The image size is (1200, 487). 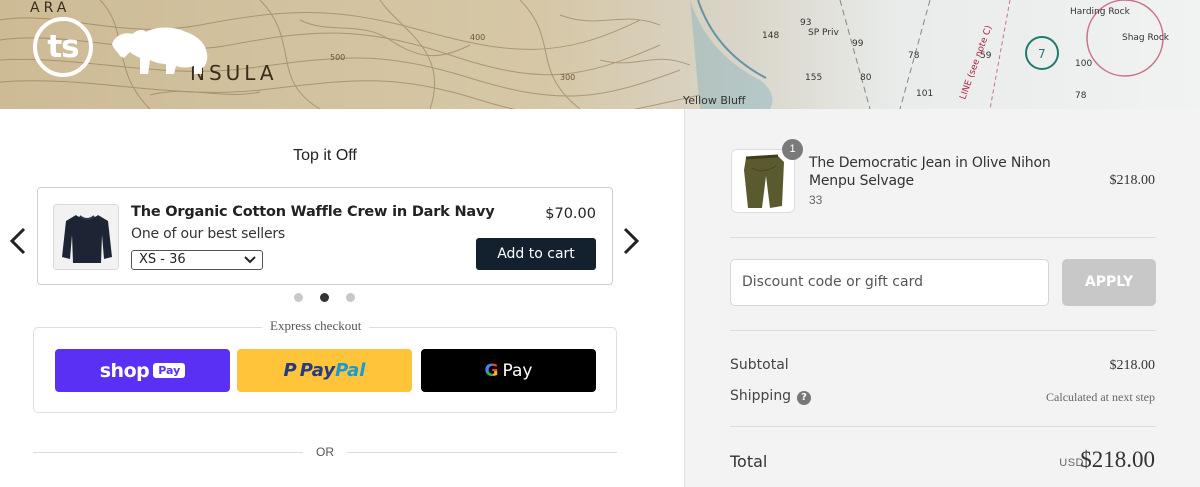 What do you see at coordinates (866, 78) in the screenshot?
I see `map-depth-80: 80` at bounding box center [866, 78].